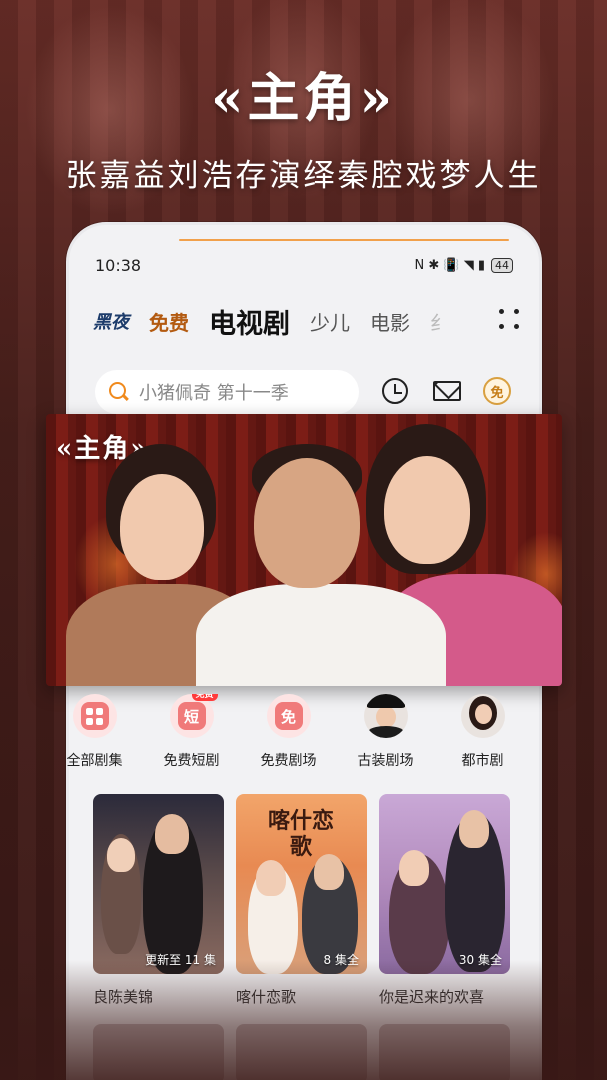 Image resolution: width=607 pixels, height=1080 pixels. I want to click on promo-subheadline: 张嘉益刘浩存演绎秦腔戏梦人生, so click(303, 176).